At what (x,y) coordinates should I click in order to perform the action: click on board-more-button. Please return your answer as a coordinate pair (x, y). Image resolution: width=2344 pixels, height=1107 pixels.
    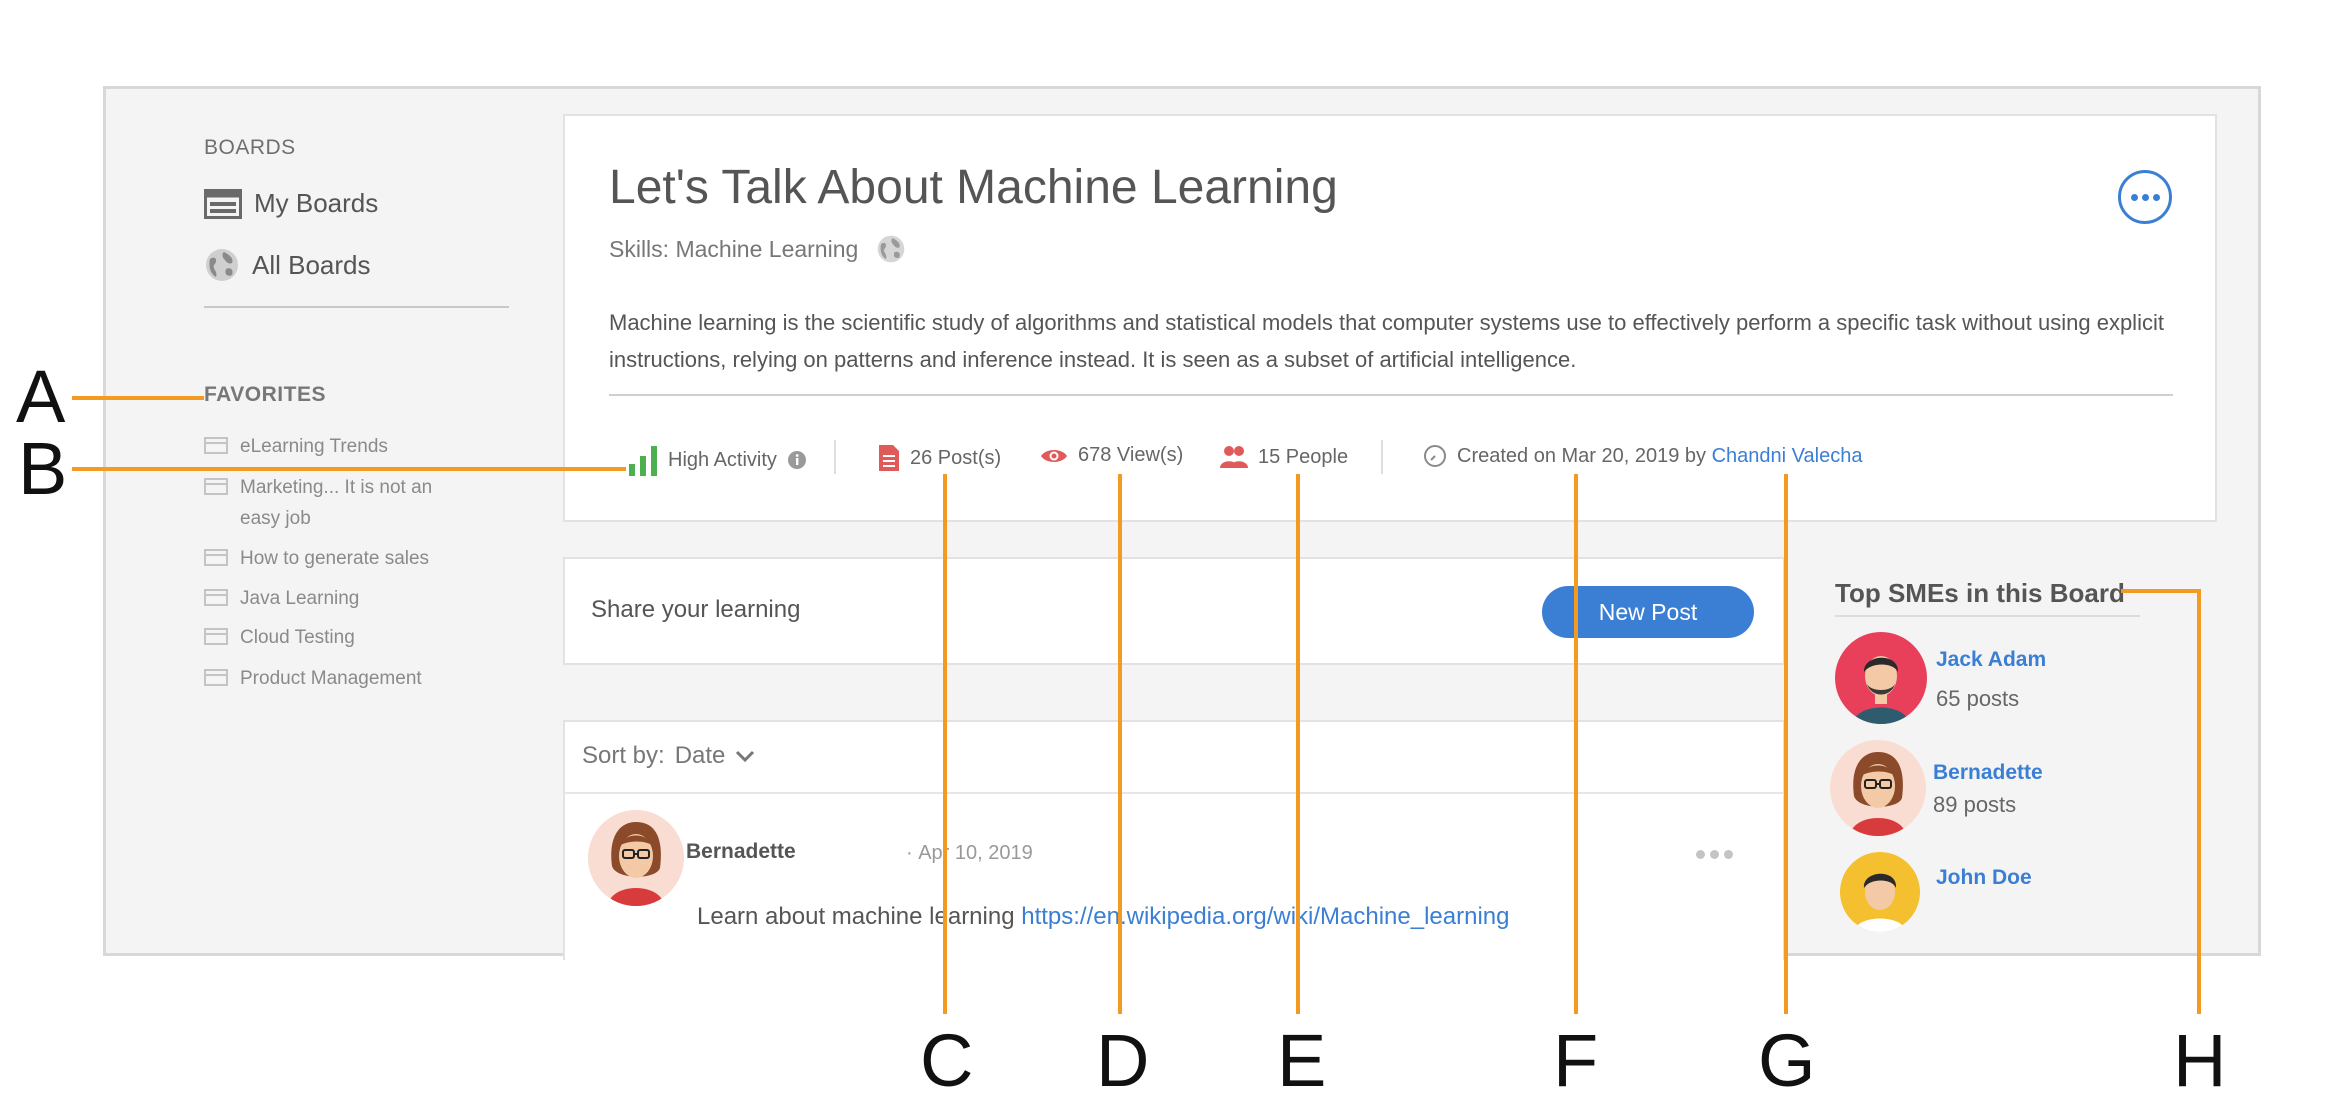
    Looking at the image, I should click on (2145, 197).